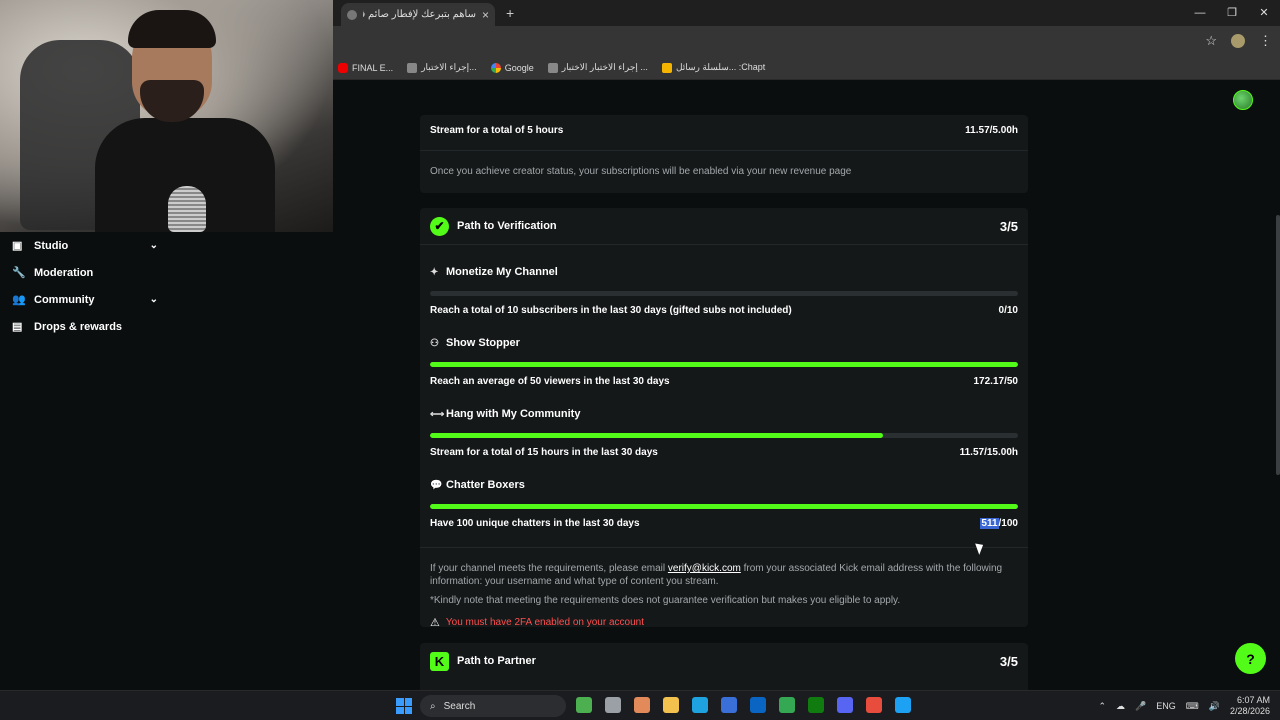 This screenshot has height=720, width=1280. What do you see at coordinates (64, 299) in the screenshot?
I see `sidebar-item-label: Community` at bounding box center [64, 299].